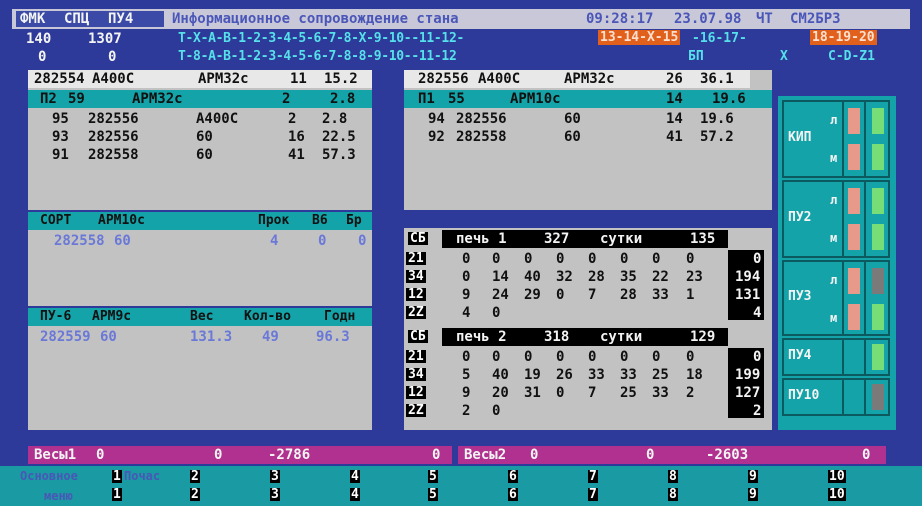 This screenshot has width=922, height=506. What do you see at coordinates (593, 494) in the screenshot?
I see `fkey-7-alt: 7` at bounding box center [593, 494].